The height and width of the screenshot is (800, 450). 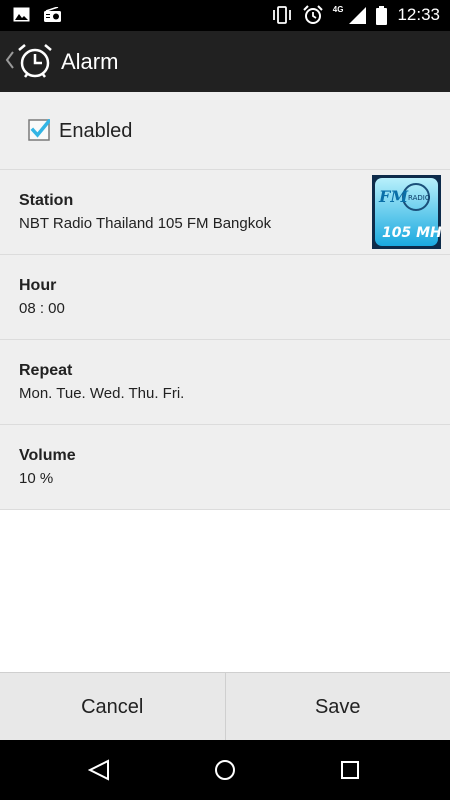 What do you see at coordinates (337, 707) in the screenshot?
I see `save-button: Save` at bounding box center [337, 707].